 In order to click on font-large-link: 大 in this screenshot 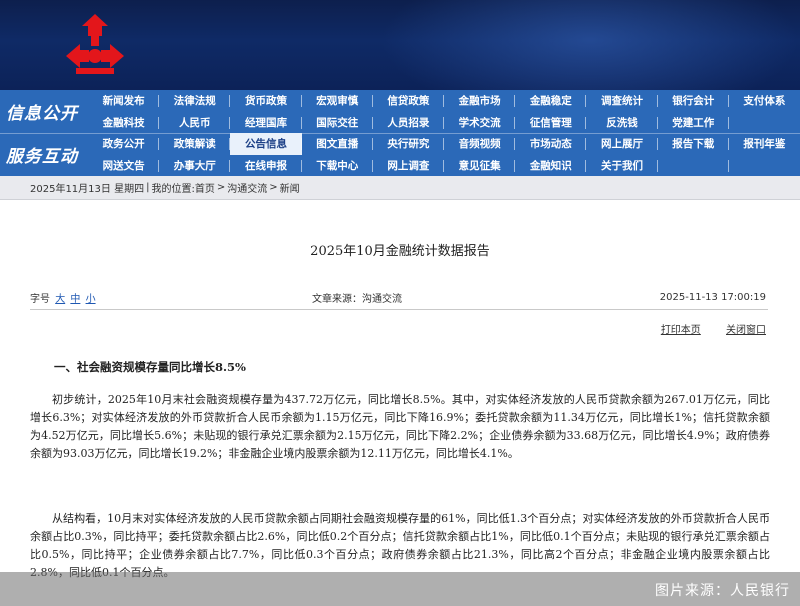, I will do `click(60, 299)`.